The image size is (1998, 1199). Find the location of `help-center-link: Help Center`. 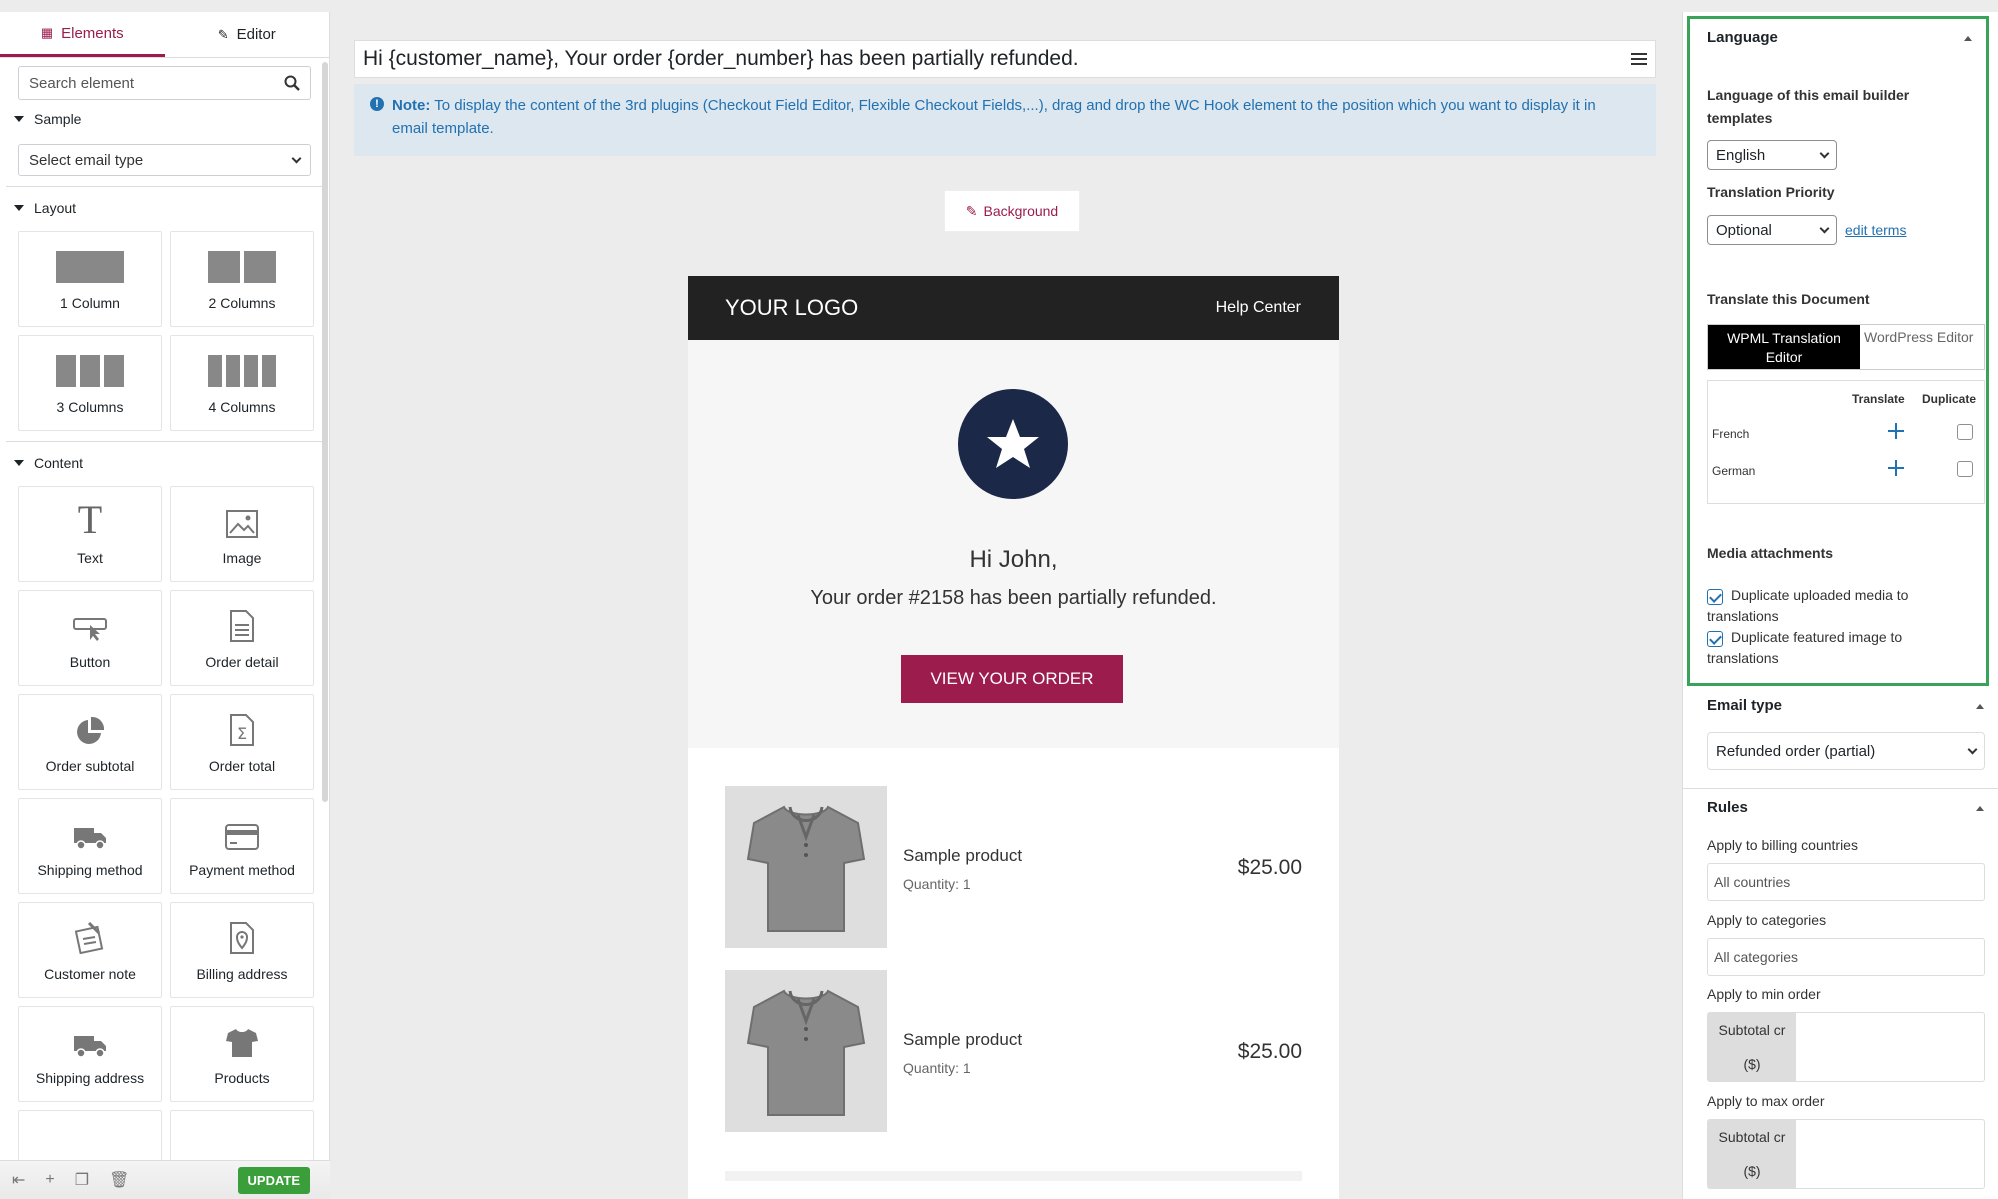

help-center-link: Help Center is located at coordinates (1258, 308).